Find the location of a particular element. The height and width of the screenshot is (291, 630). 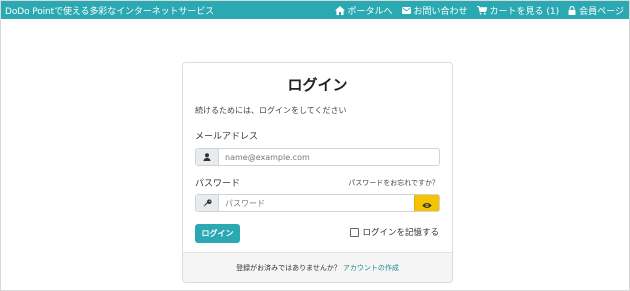

email-label: メールアドレス is located at coordinates (227, 137).